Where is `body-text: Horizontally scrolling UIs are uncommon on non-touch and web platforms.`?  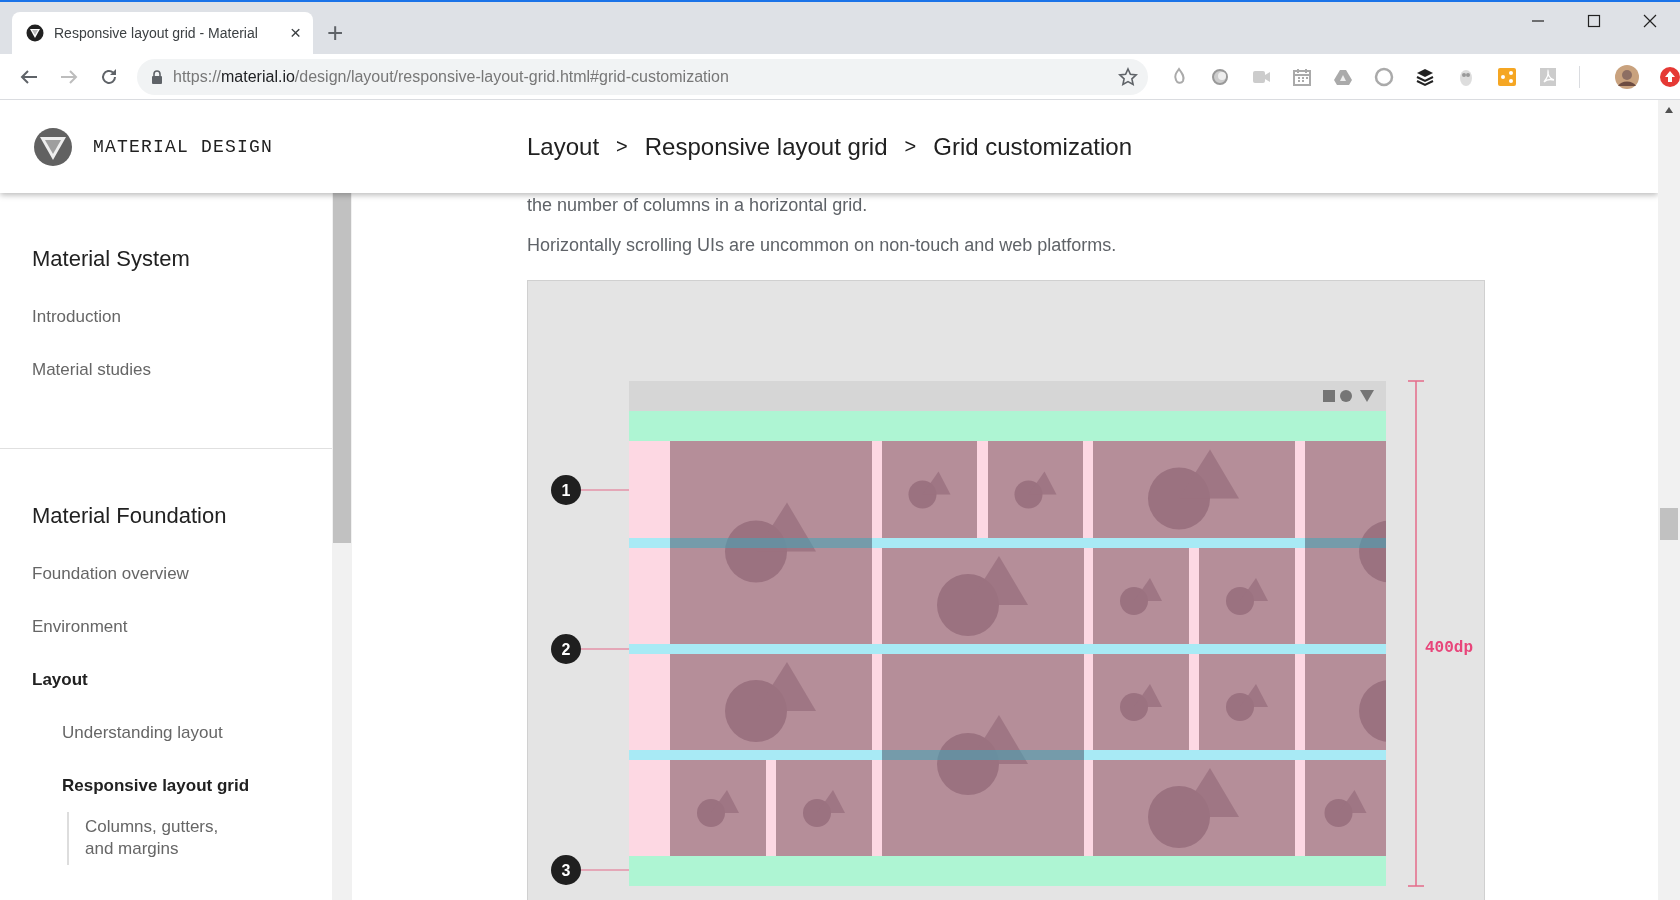
body-text: Horizontally scrolling UIs are uncommon on non-touch and web platforms. is located at coordinates (822, 245).